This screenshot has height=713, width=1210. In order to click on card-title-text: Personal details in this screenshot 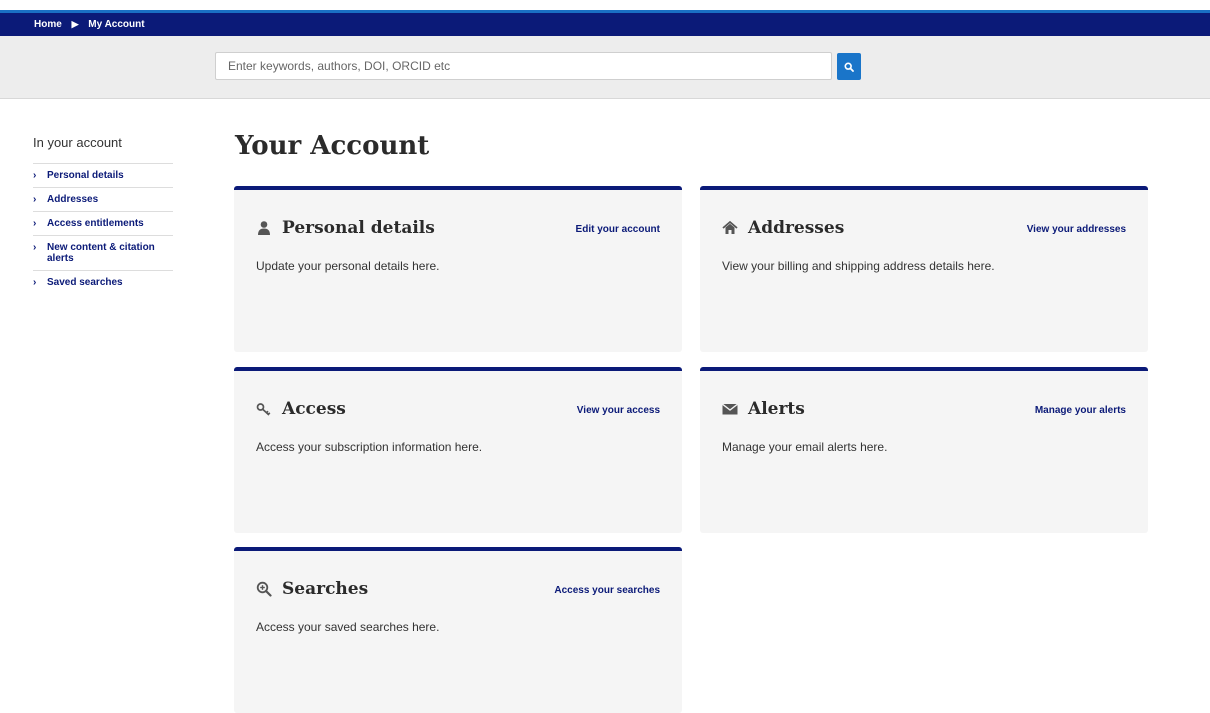, I will do `click(358, 228)`.